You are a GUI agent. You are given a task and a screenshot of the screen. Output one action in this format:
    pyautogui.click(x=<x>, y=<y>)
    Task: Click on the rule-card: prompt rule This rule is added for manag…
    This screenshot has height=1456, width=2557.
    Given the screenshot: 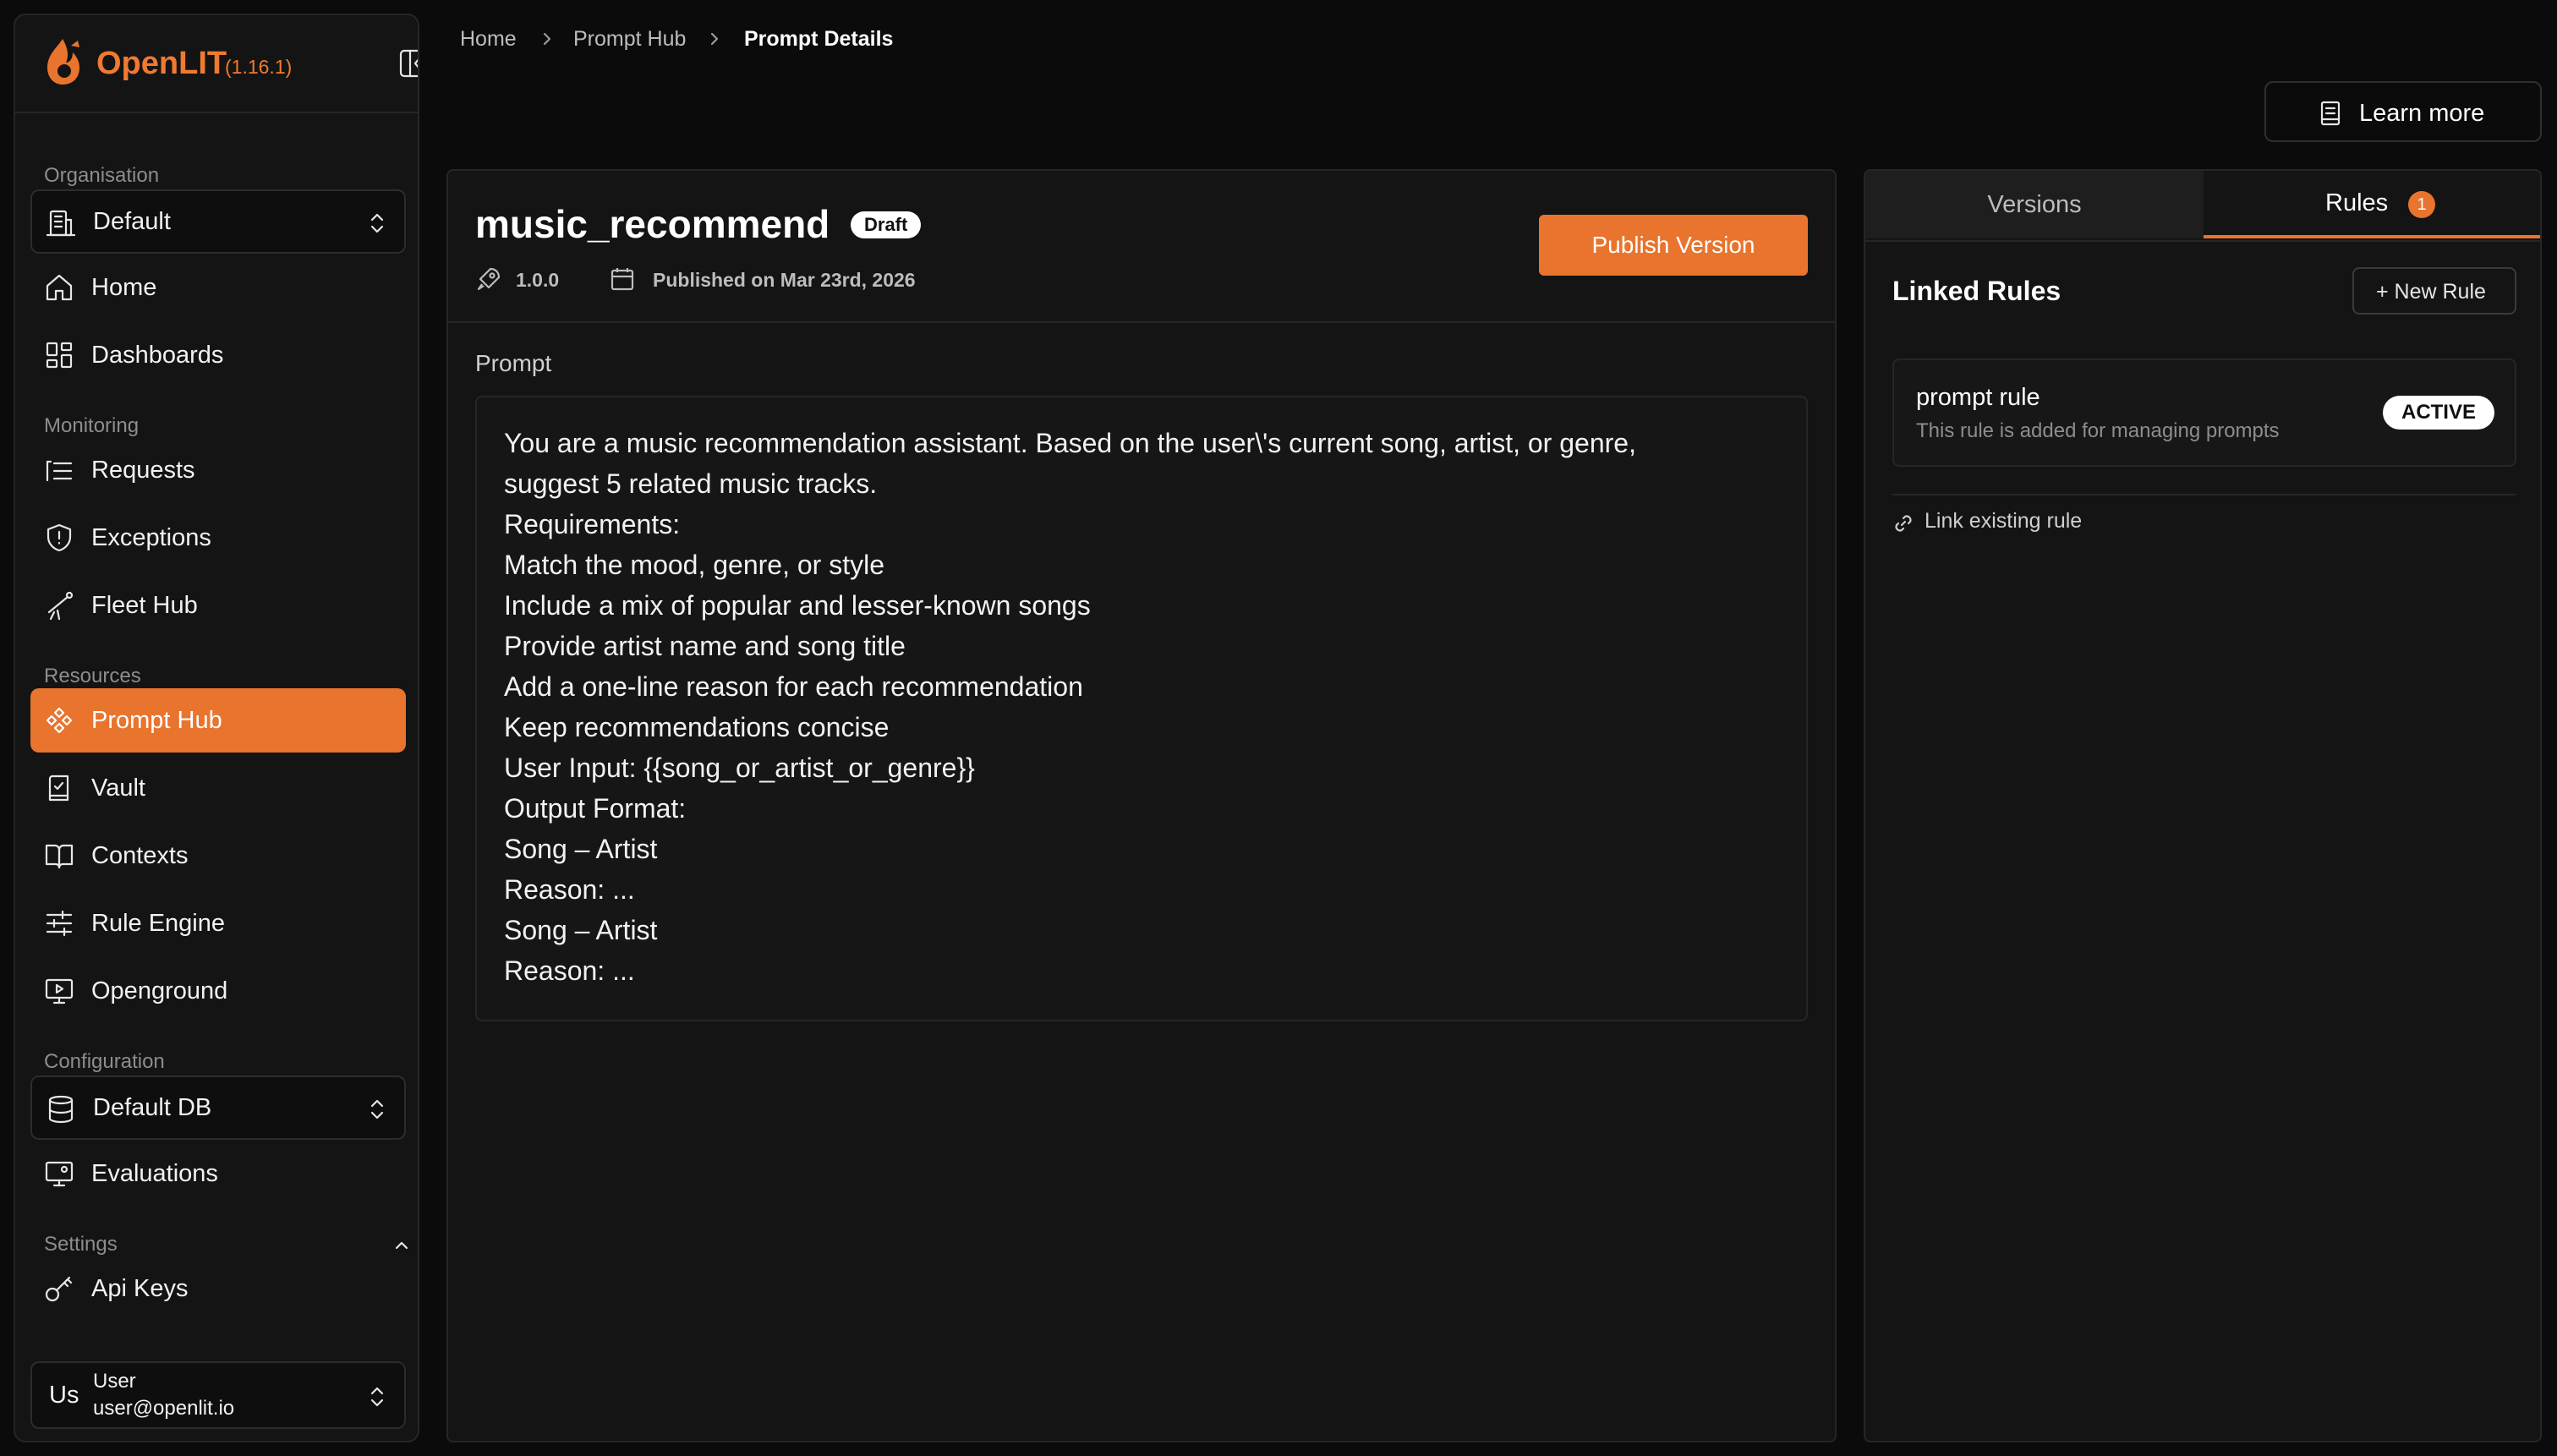 What is the action you would take?
    pyautogui.click(x=2204, y=413)
    